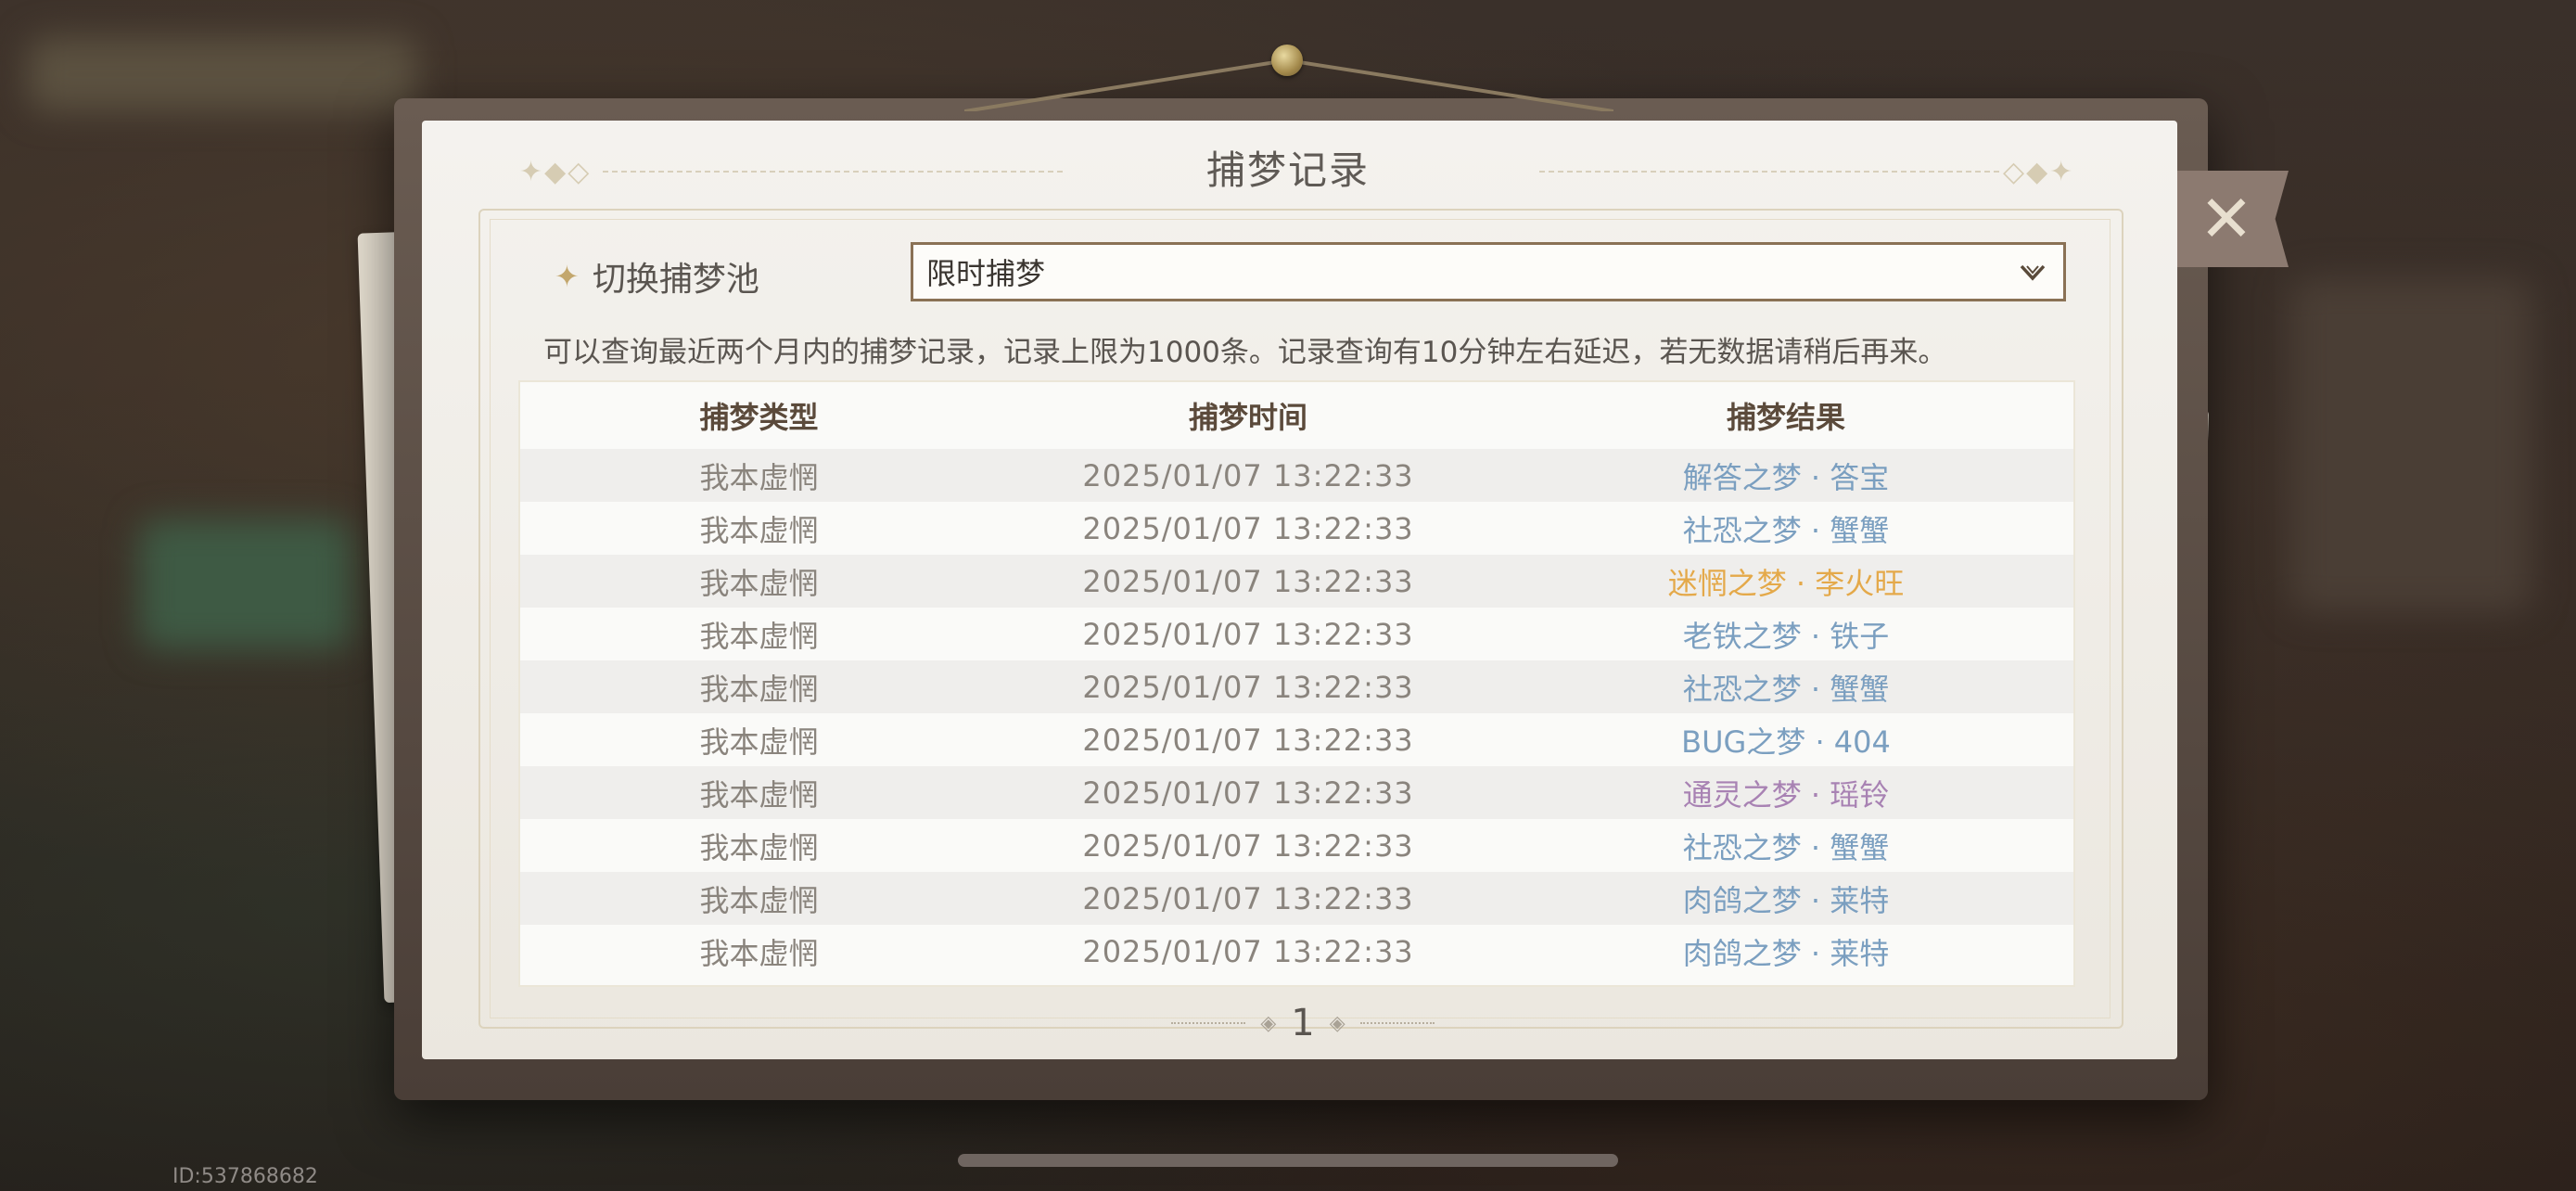 Image resolution: width=2576 pixels, height=1191 pixels. What do you see at coordinates (568, 276) in the screenshot?
I see `star-icon: ✦` at bounding box center [568, 276].